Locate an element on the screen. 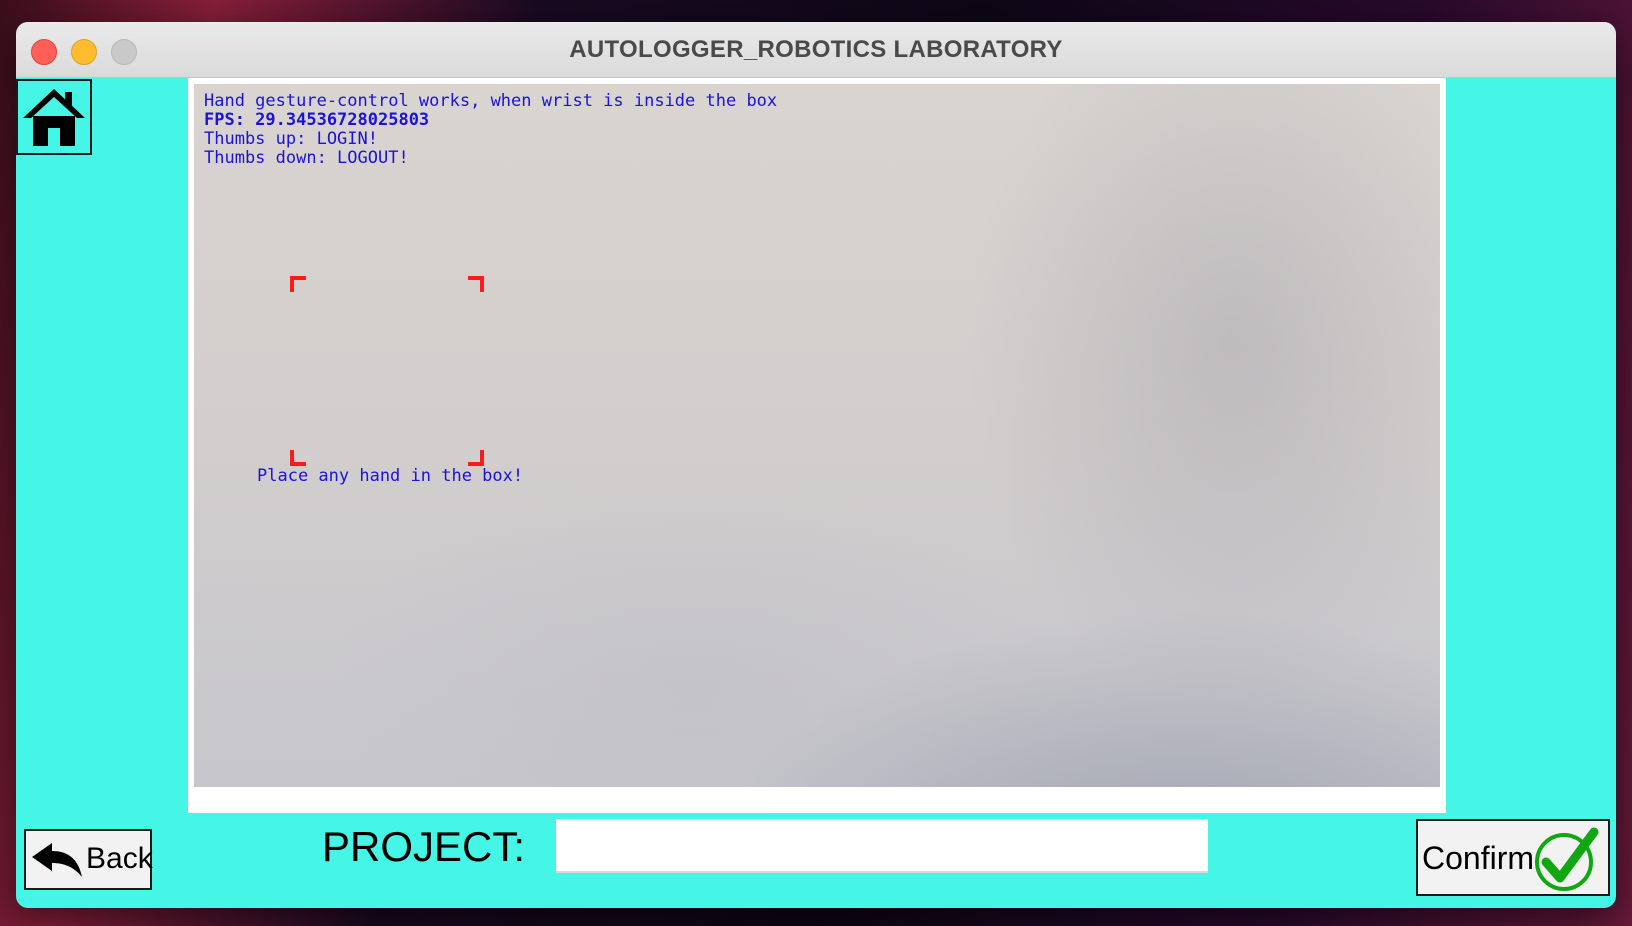  detection-box-corner-top-right is located at coordinates (476, 284).